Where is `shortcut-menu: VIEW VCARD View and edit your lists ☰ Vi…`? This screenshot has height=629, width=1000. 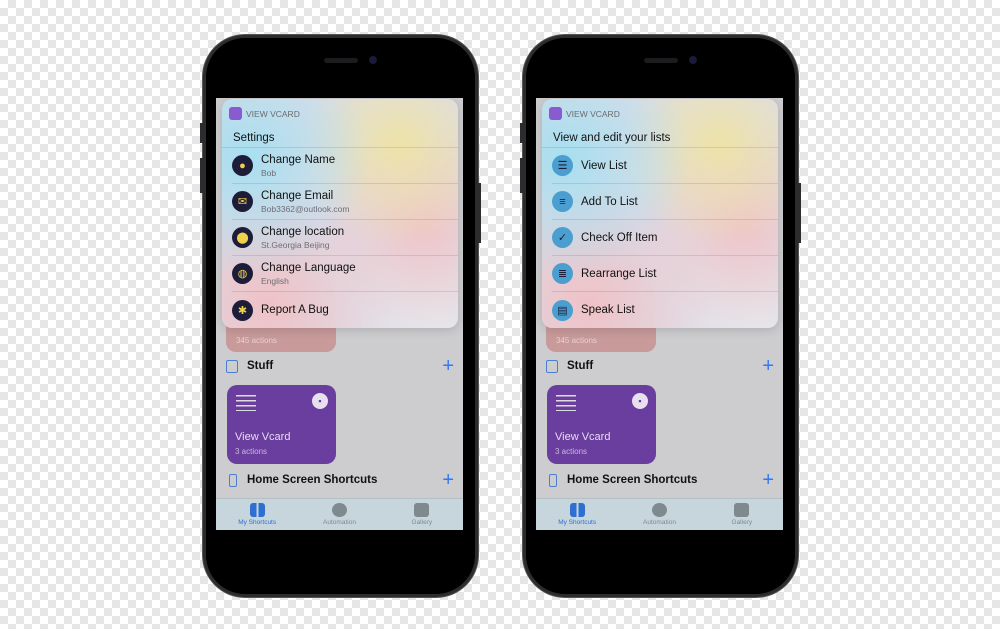
shortcut-menu: VIEW VCARD View and edit your lists ☰ Vi… is located at coordinates (660, 213).